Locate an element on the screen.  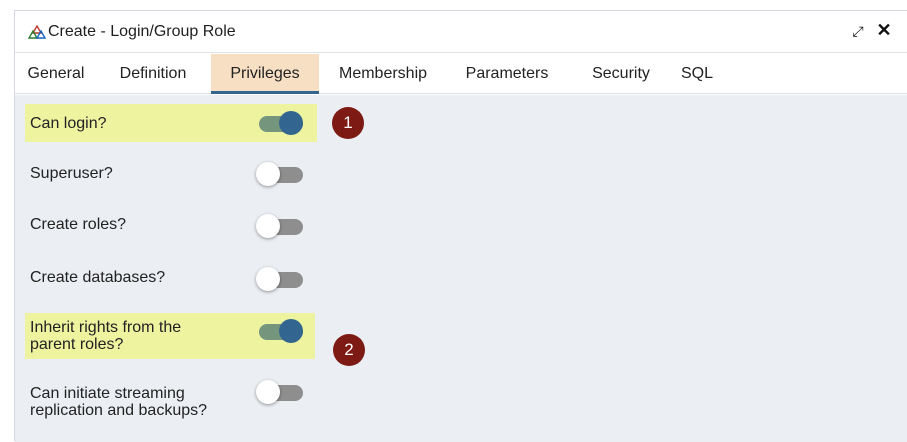
callout-badge-2: 2 is located at coordinates (349, 350).